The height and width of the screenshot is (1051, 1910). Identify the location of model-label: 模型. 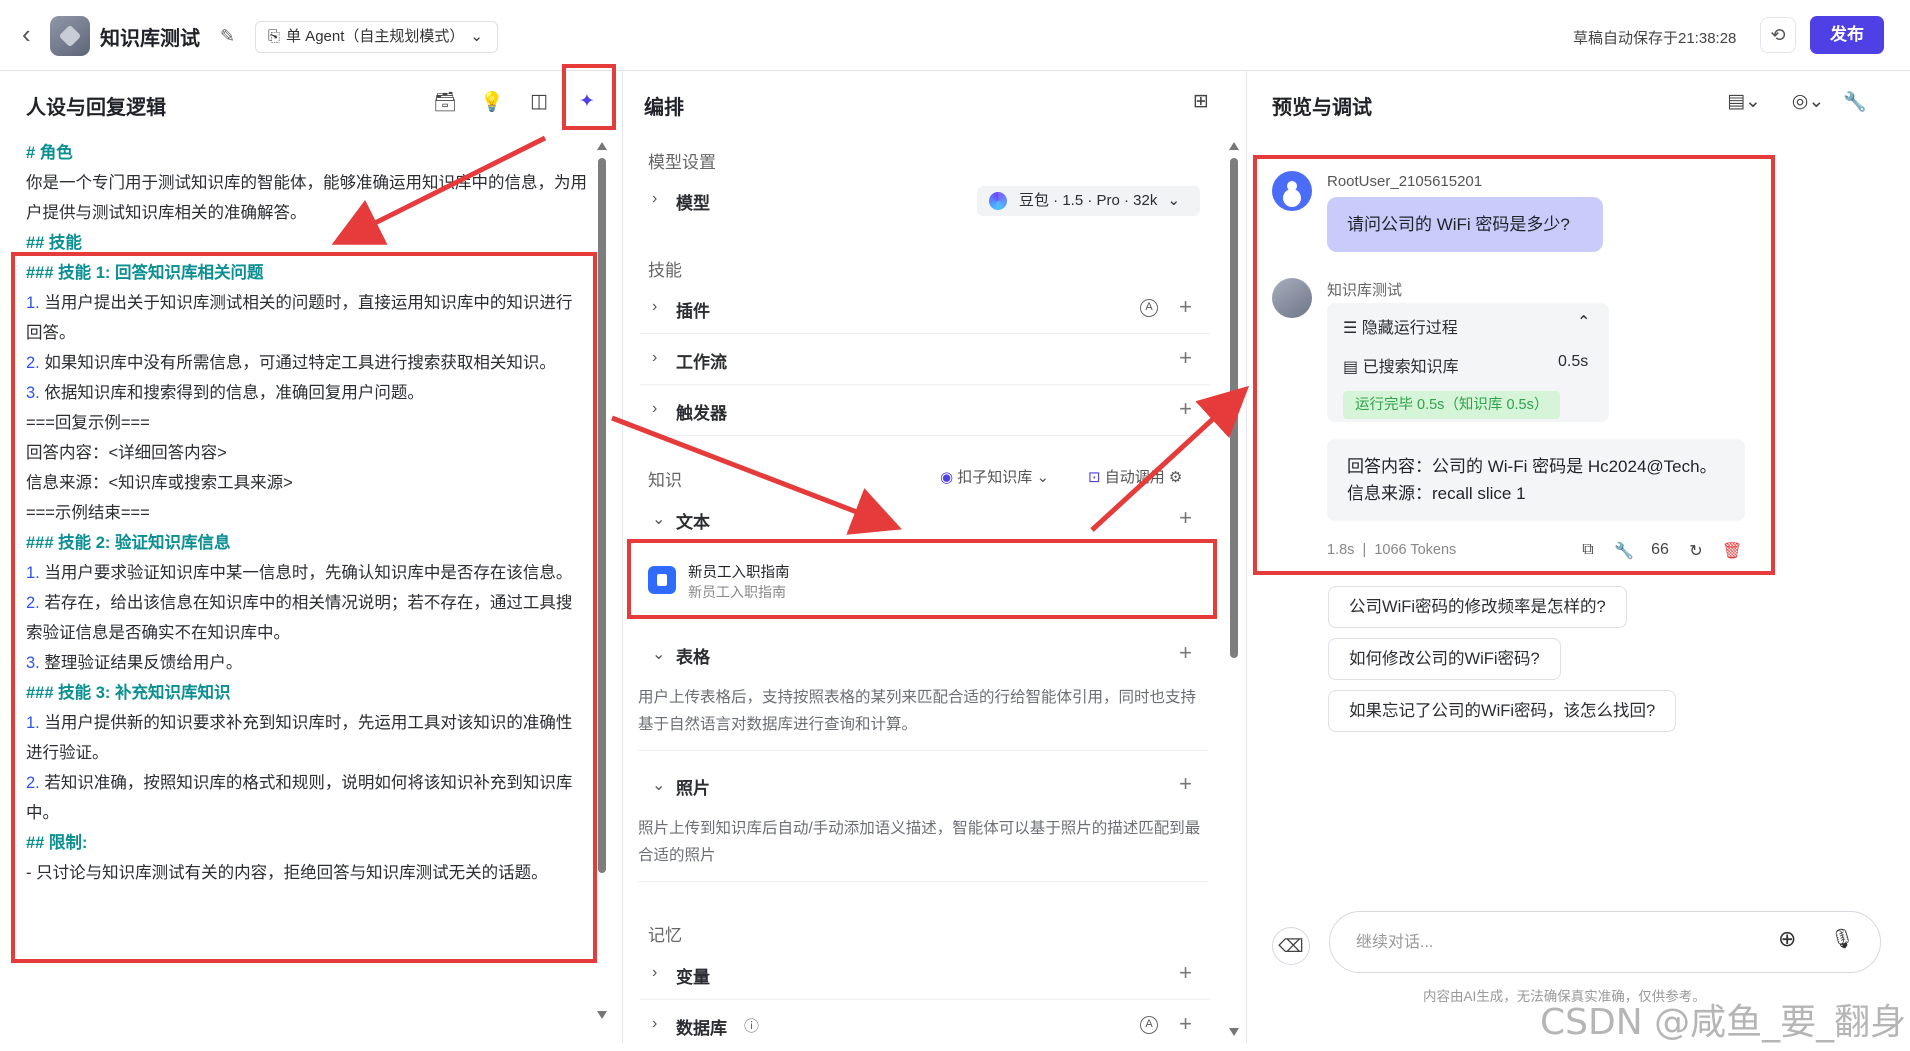
(693, 203).